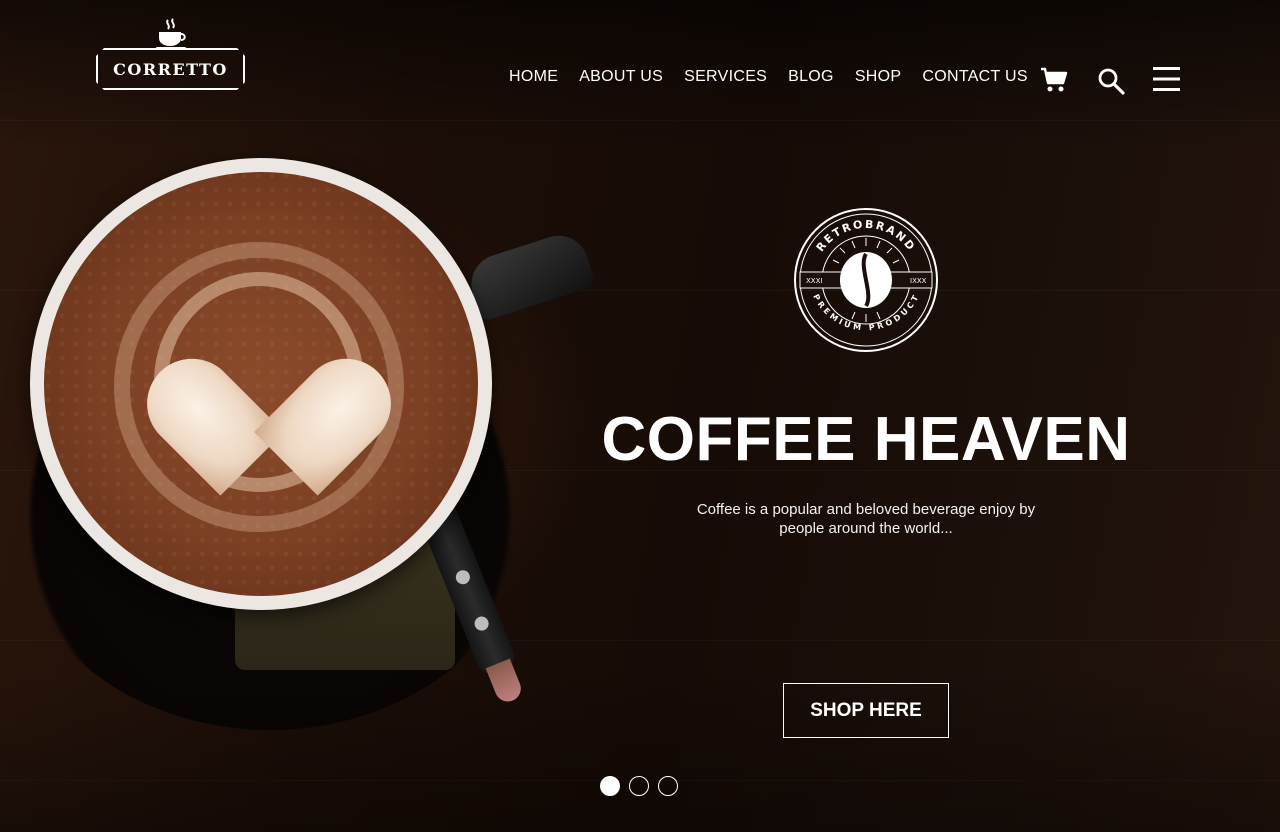  Describe the element at coordinates (811, 77) in the screenshot. I see `nav-item-blog: BLOG` at that location.